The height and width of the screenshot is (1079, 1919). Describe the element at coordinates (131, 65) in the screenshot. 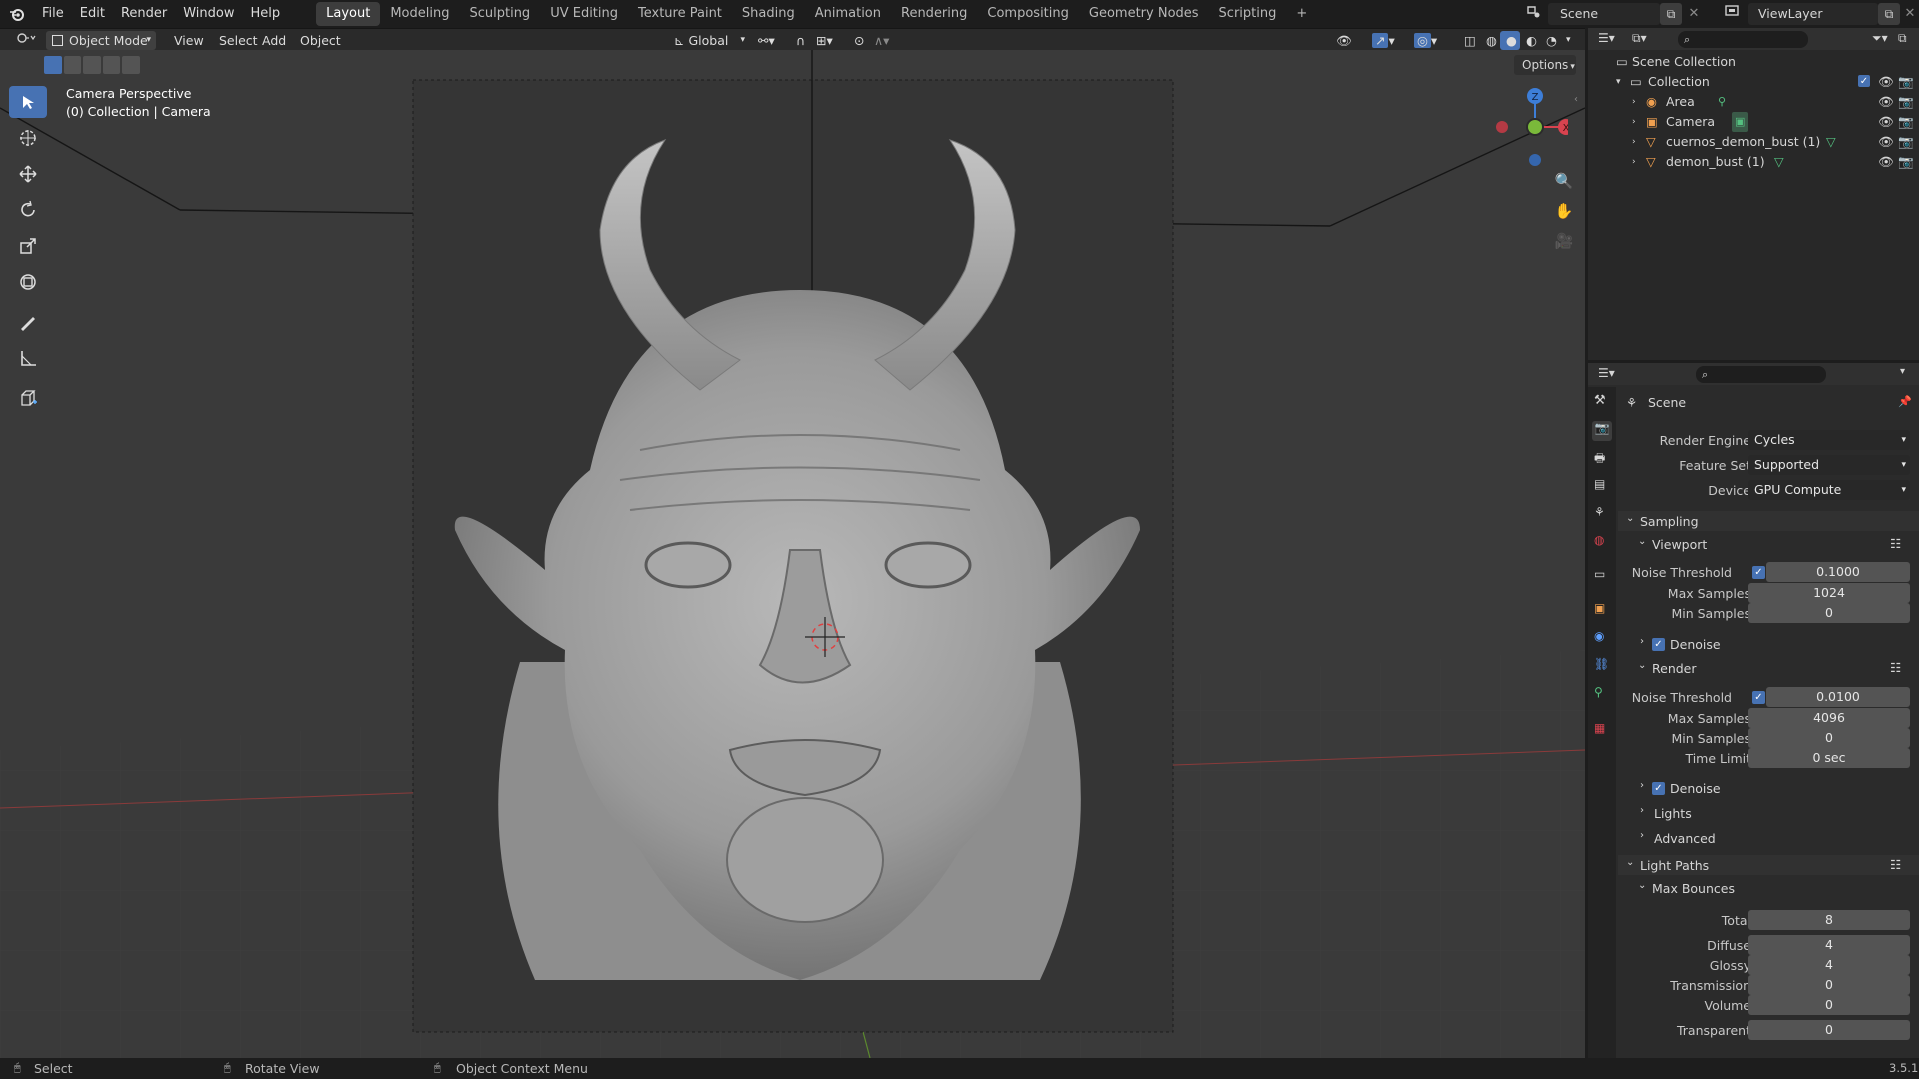

I see `select-intersect-icon` at that location.